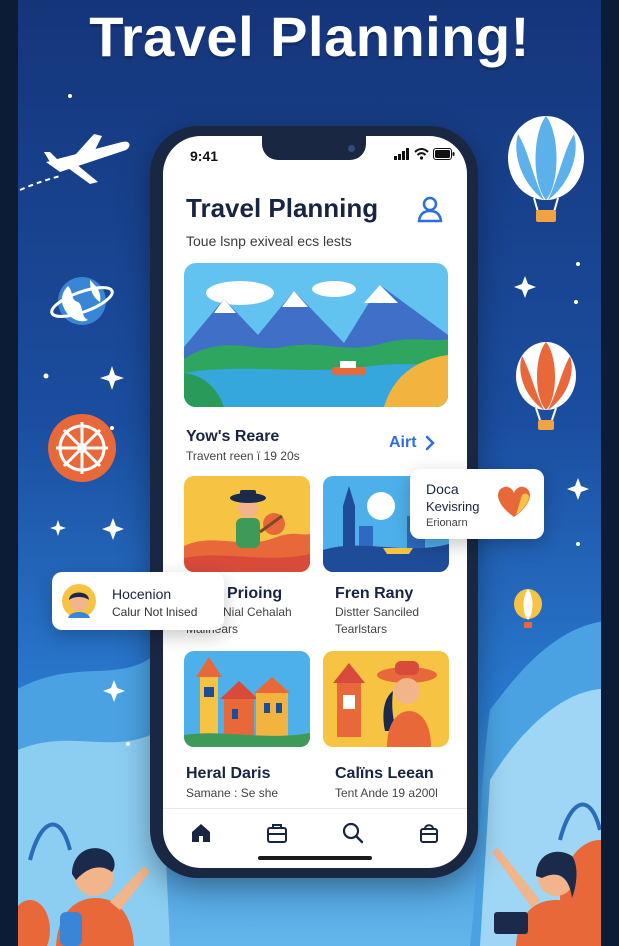 The width and height of the screenshot is (619, 946). I want to click on suitcase-icon, so click(277, 833).